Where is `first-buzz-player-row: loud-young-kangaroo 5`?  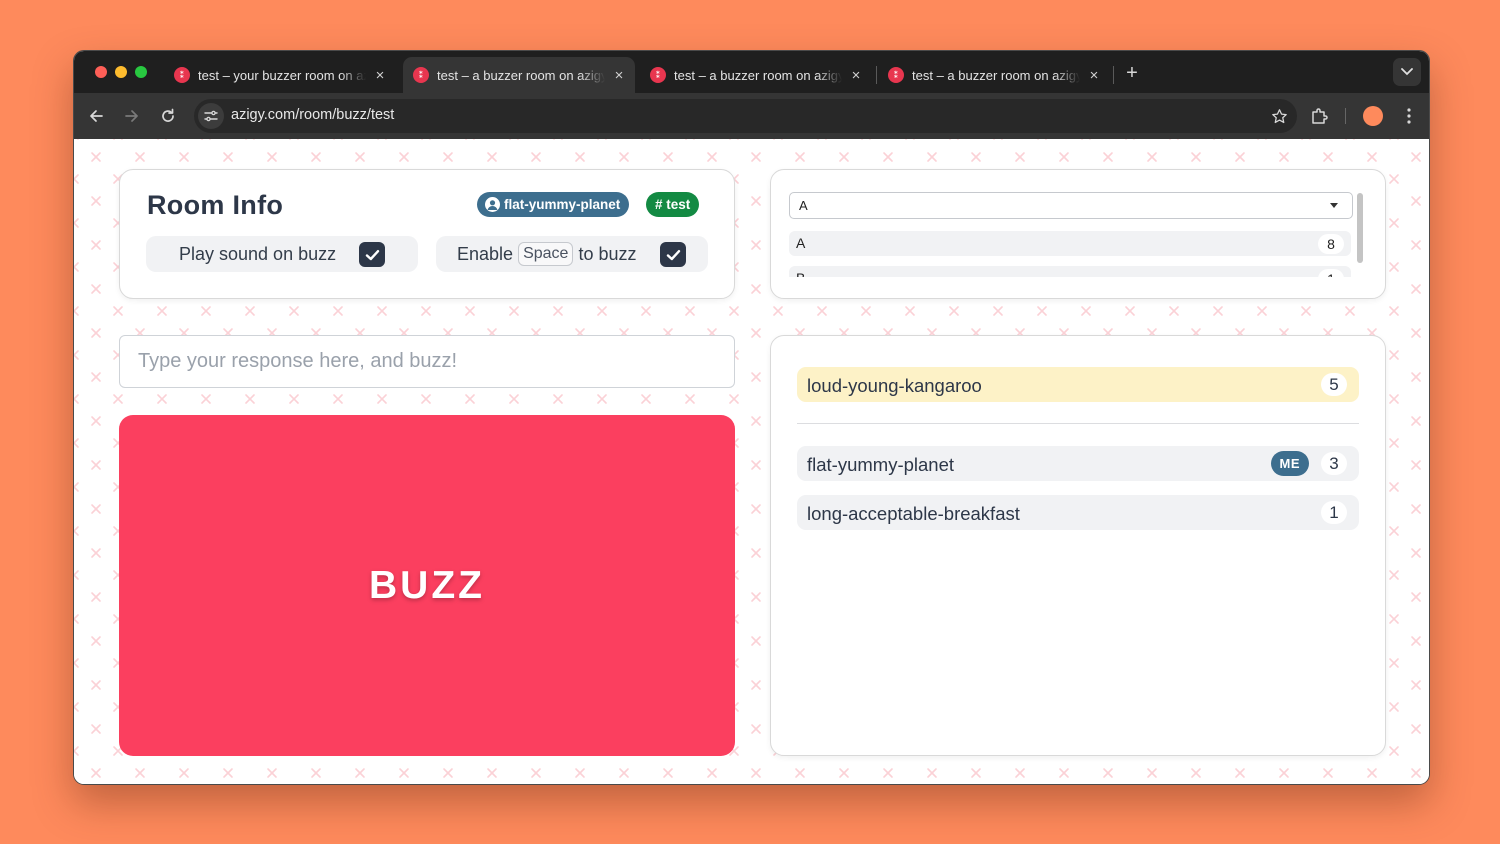
first-buzz-player-row: loud-young-kangaroo 5 is located at coordinates (1078, 384).